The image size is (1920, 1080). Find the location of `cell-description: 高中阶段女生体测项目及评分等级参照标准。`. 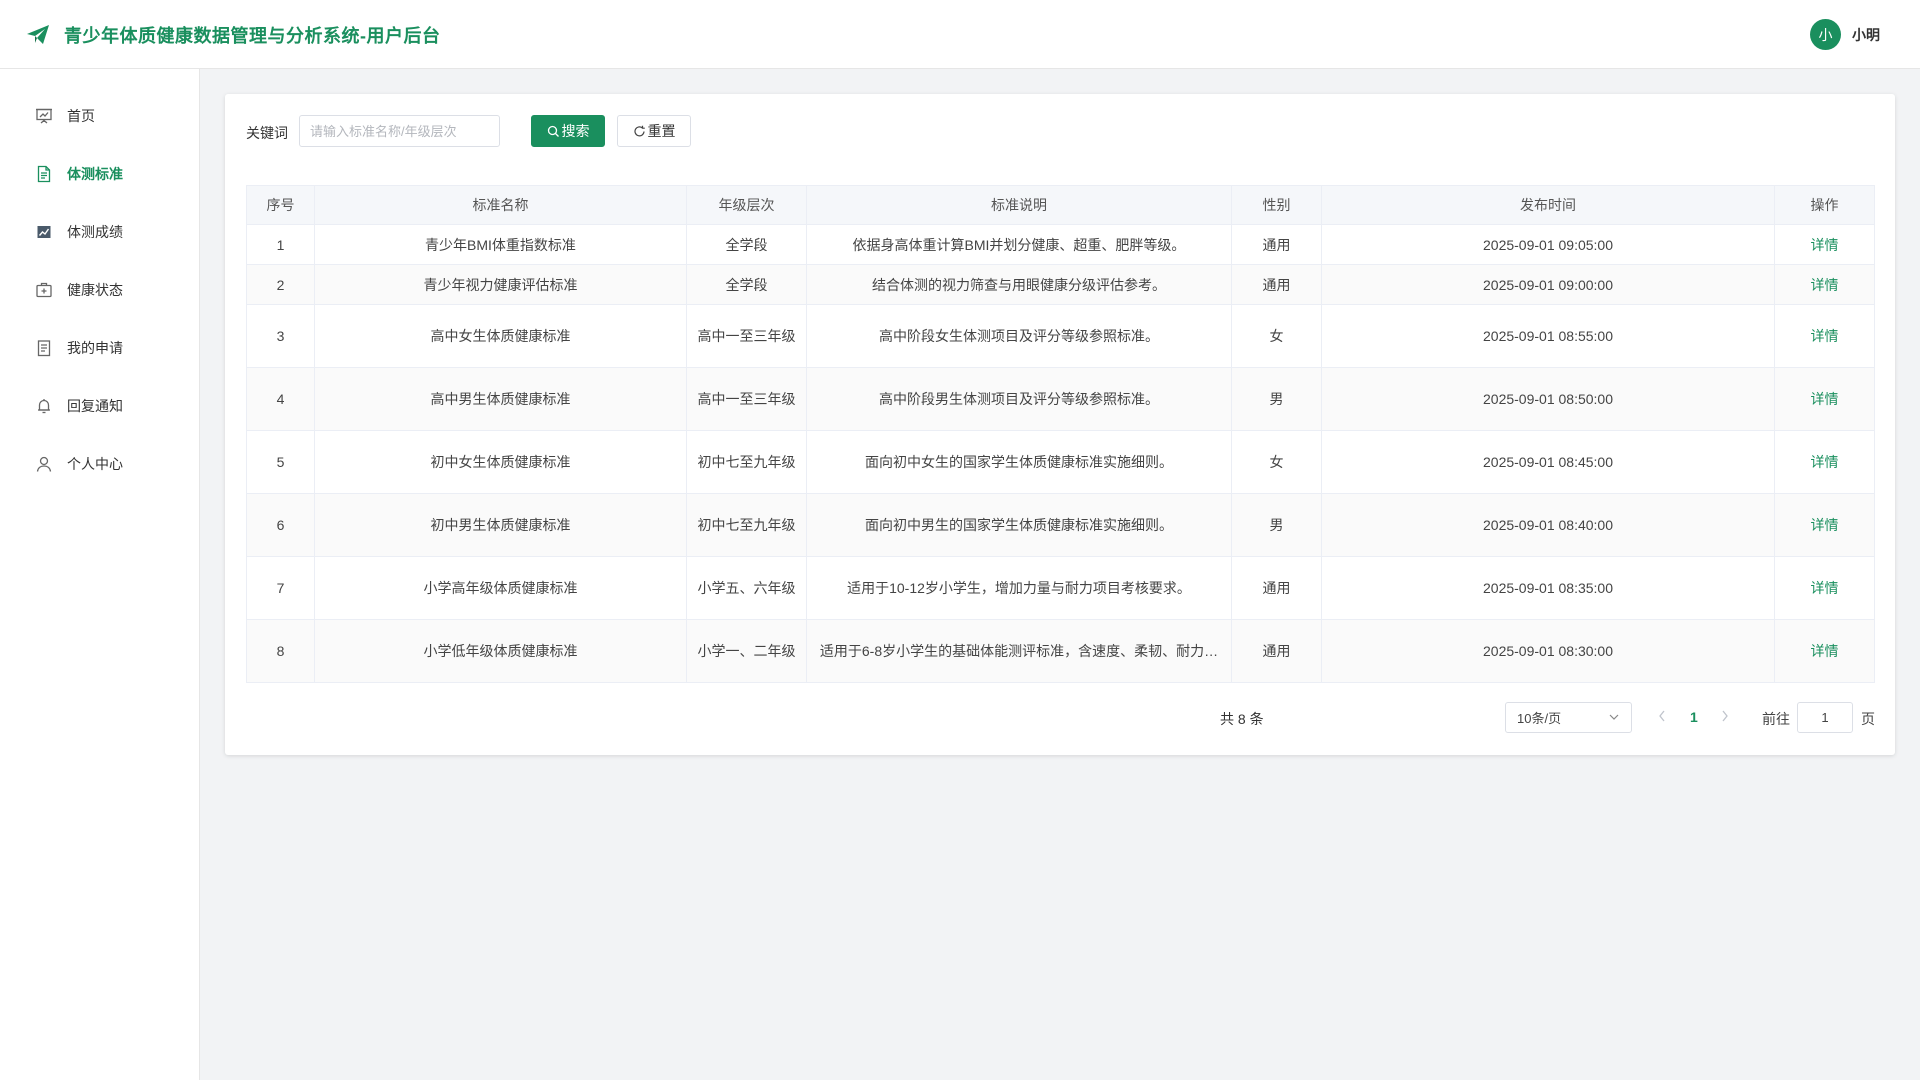

cell-description: 高中阶段女生体测项目及评分等级参照标准。 is located at coordinates (1019, 336).